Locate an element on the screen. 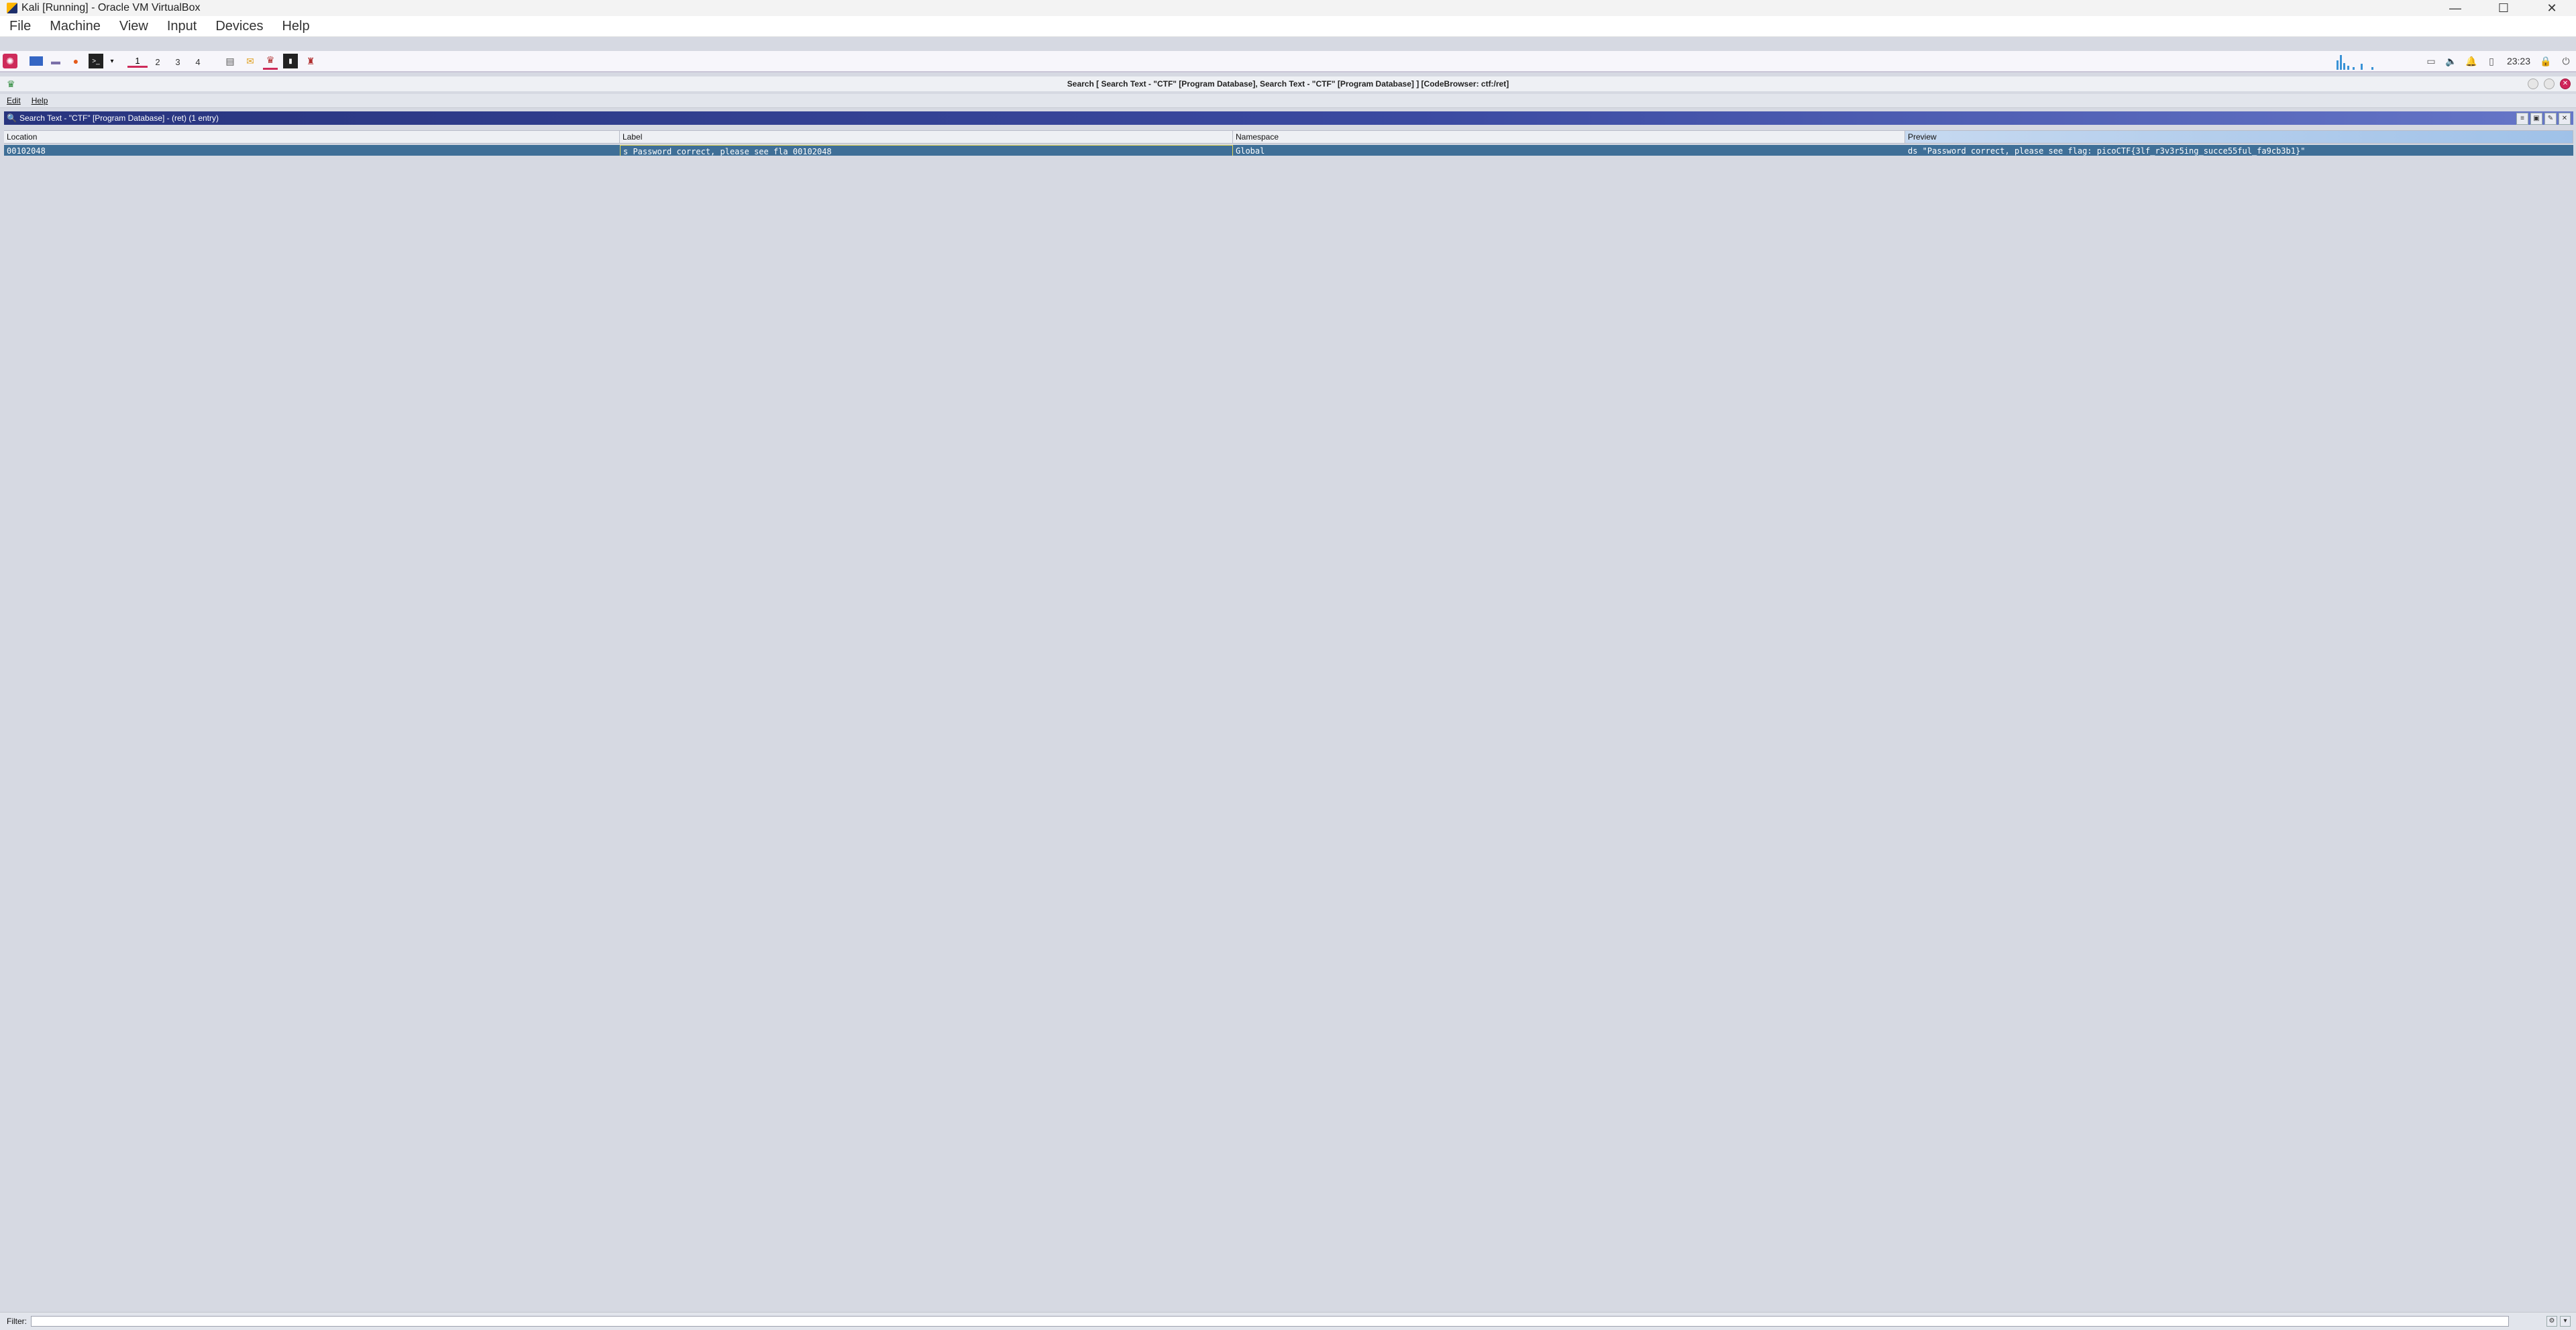 The width and height of the screenshot is (2576, 1330). ghidra-window-icon: ♛ is located at coordinates (11, 84).